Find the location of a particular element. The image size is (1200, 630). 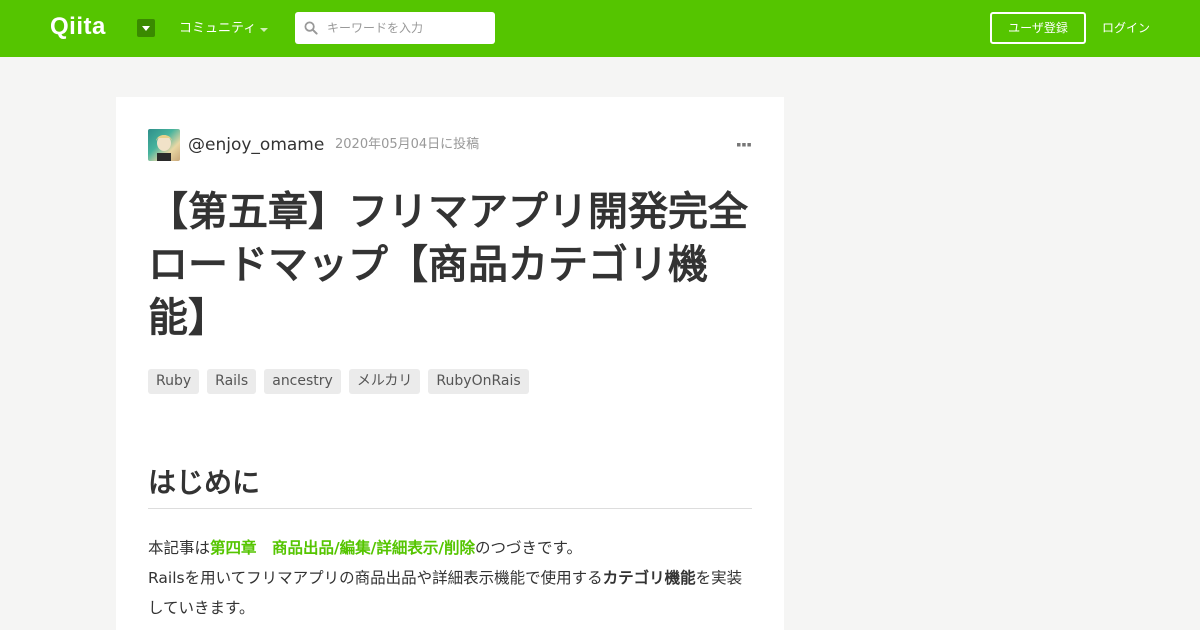

search-box is located at coordinates (395, 28).